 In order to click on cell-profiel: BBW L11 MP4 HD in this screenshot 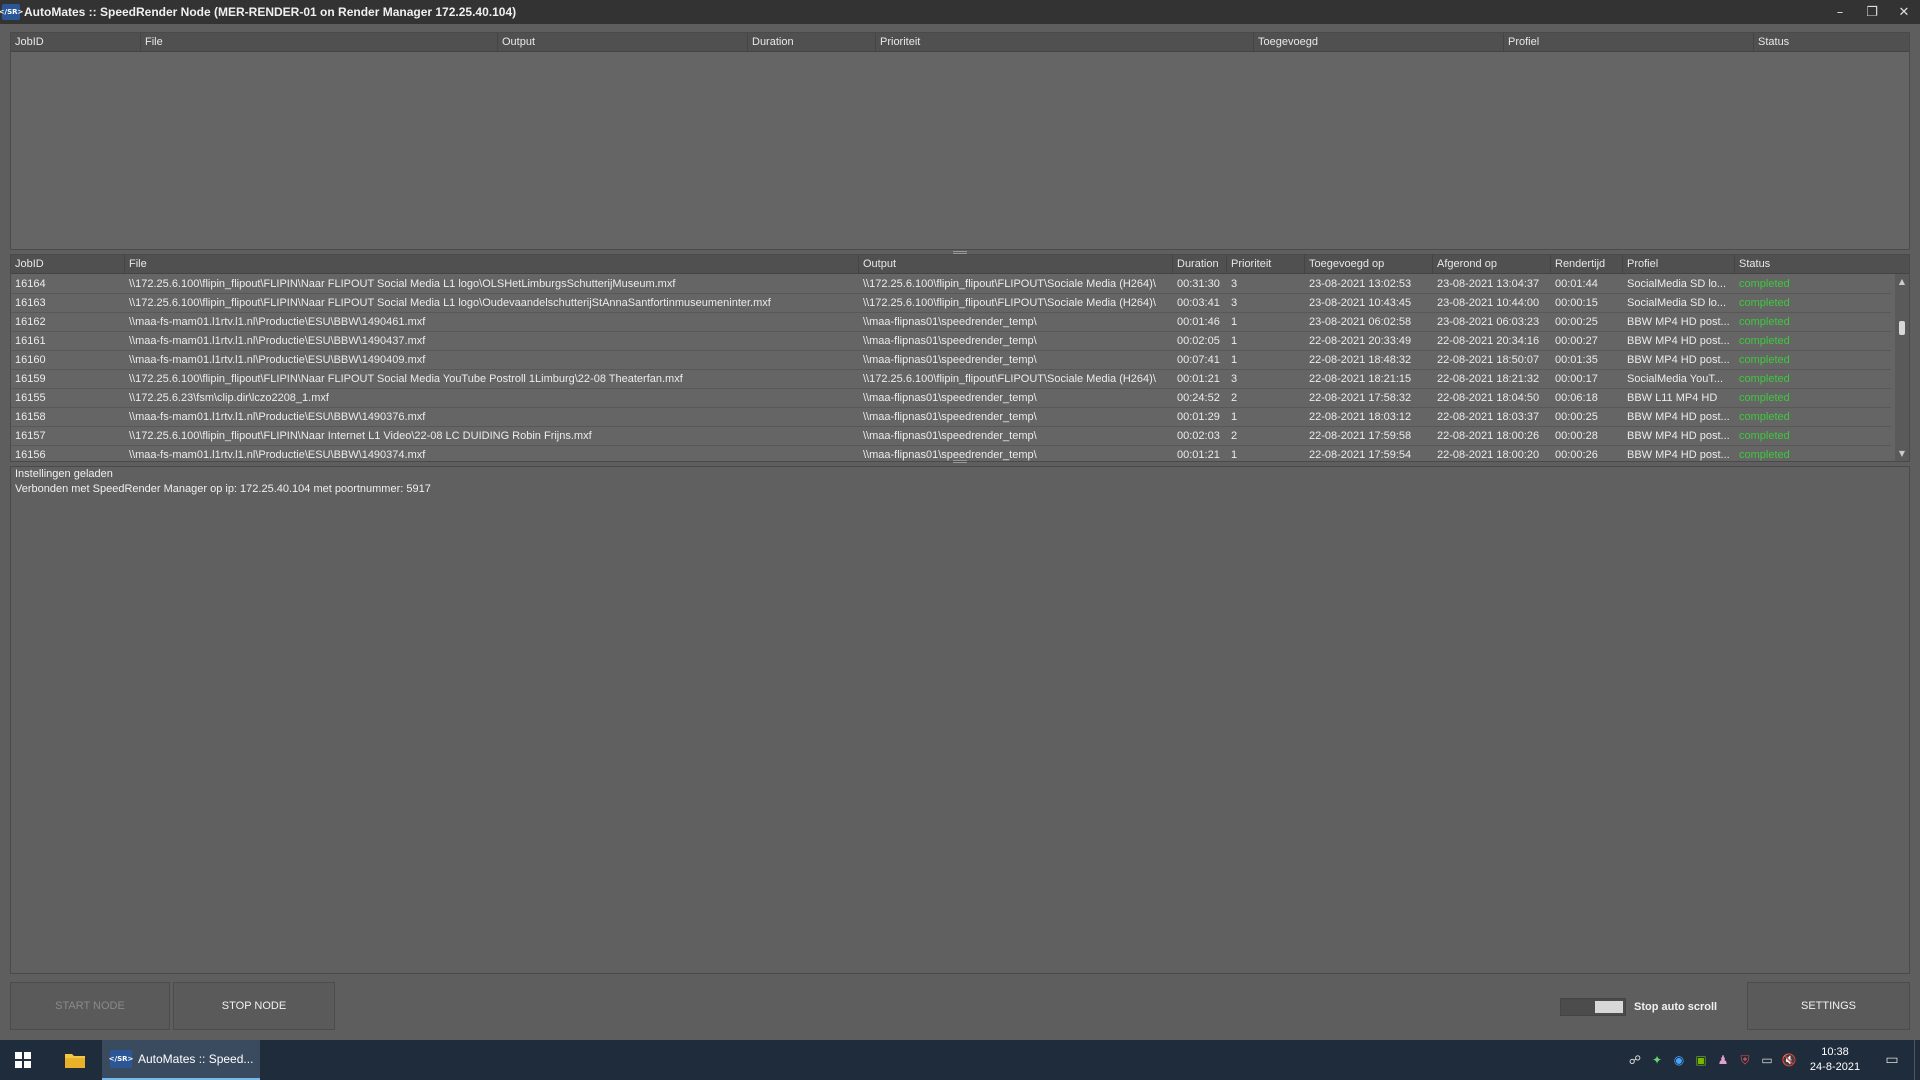, I will do `click(1672, 398)`.